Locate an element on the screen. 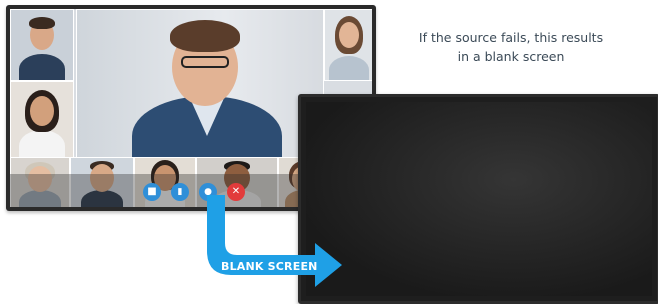 The image size is (658, 304). arrow-icon is located at coordinates (274, 241).